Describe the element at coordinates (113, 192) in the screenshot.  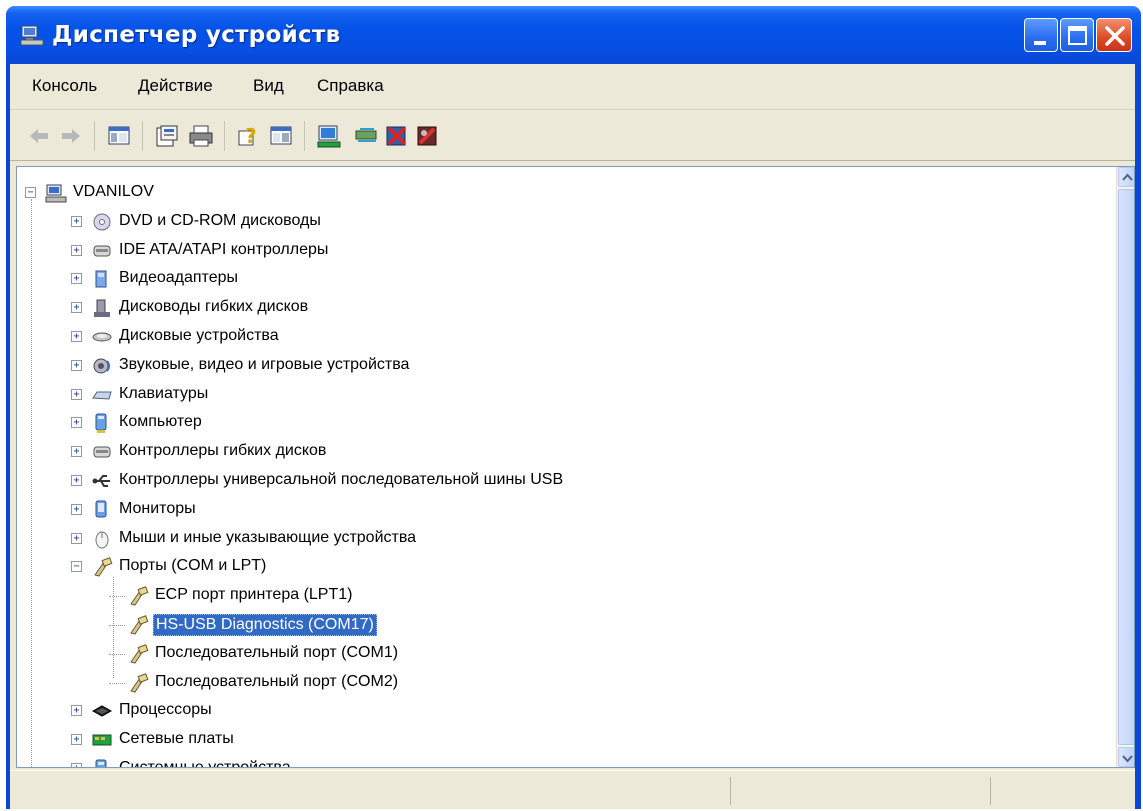
I see `tree-root-node: VDANILOV` at that location.